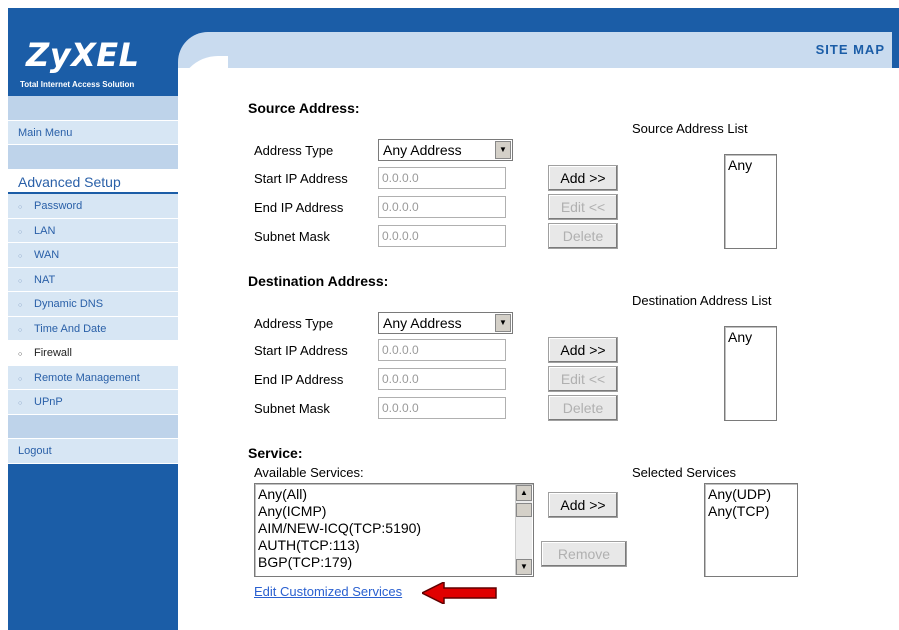 The width and height of the screenshot is (899, 630). What do you see at coordinates (394, 545) in the screenshot?
I see `list-item: AUTH(TCP:113)` at bounding box center [394, 545].